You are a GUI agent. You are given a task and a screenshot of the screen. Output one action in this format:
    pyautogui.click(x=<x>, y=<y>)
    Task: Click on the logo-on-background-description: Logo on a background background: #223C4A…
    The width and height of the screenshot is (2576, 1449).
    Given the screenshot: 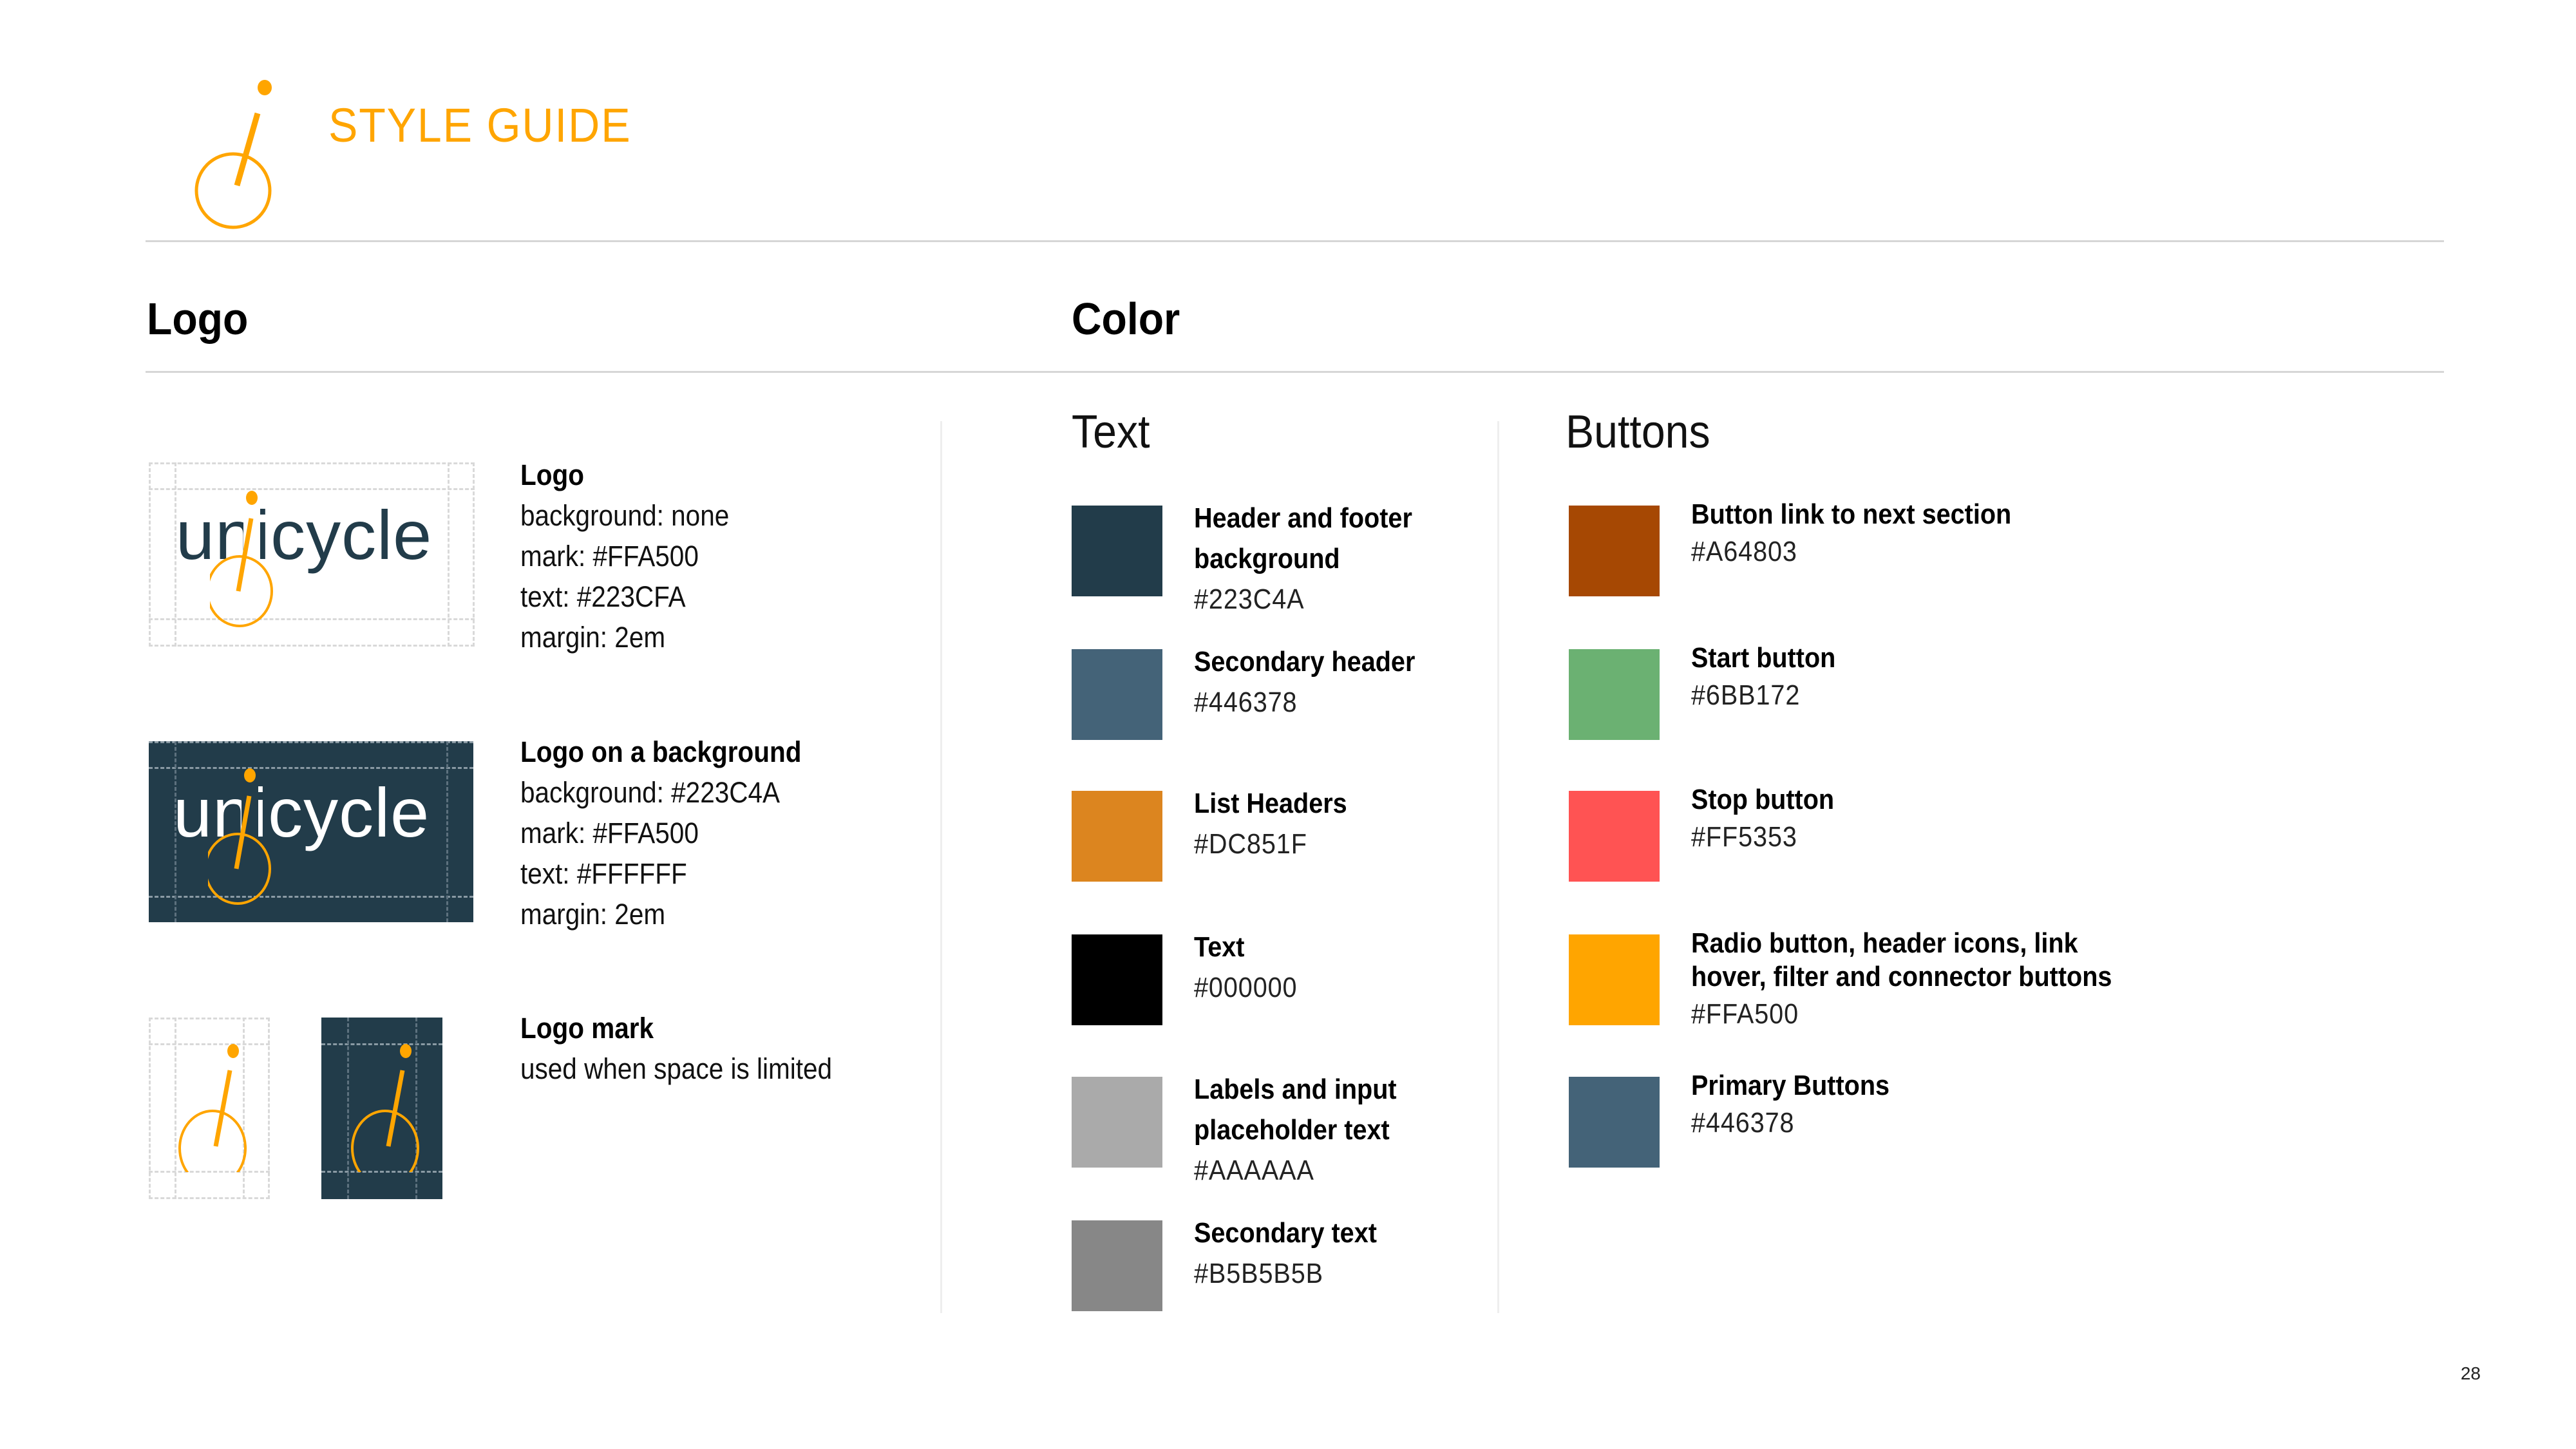 What is the action you would take?
    pyautogui.click(x=660, y=833)
    